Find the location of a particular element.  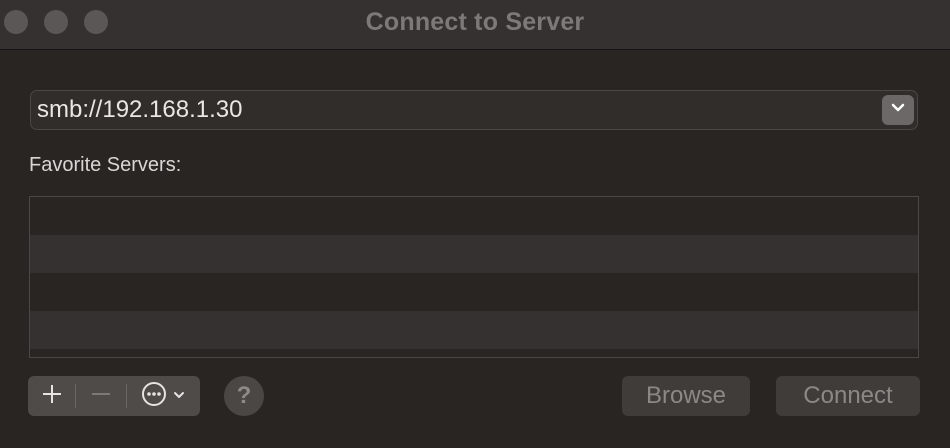

favorites-edit-controls is located at coordinates (114, 396).